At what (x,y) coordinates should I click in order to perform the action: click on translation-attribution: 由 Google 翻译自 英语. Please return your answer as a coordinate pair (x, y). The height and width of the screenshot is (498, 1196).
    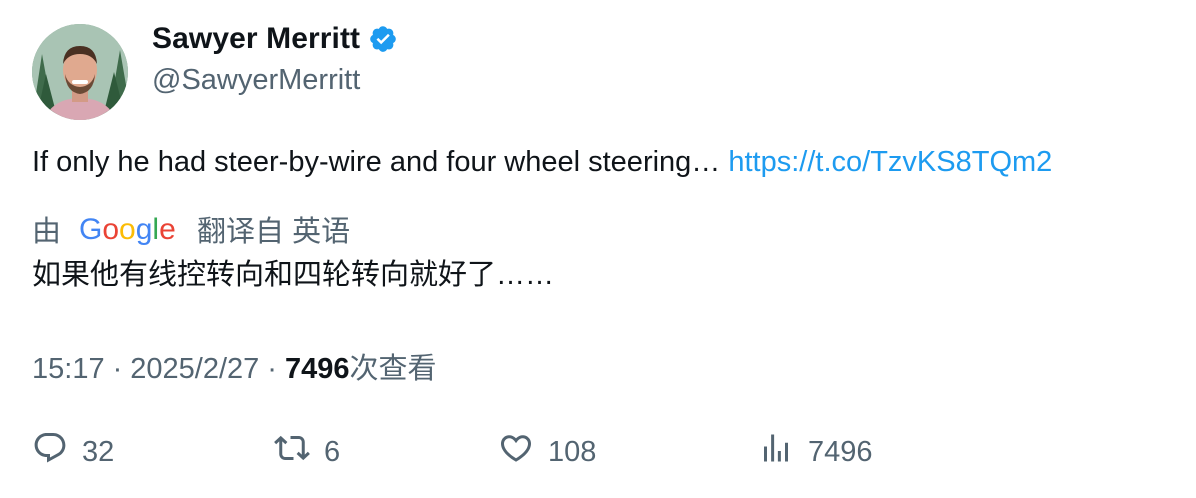
    Looking at the image, I should click on (191, 229).